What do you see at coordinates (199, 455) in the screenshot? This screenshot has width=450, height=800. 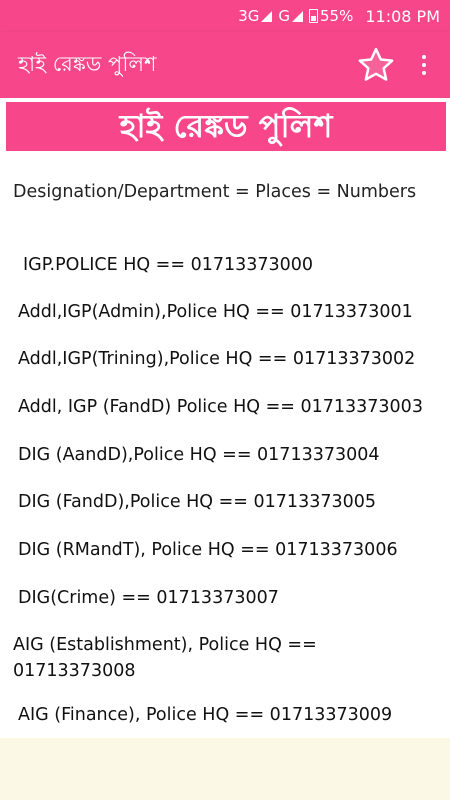 I see `list-item: DIG (AandD),Police HQ == 01713373004` at bounding box center [199, 455].